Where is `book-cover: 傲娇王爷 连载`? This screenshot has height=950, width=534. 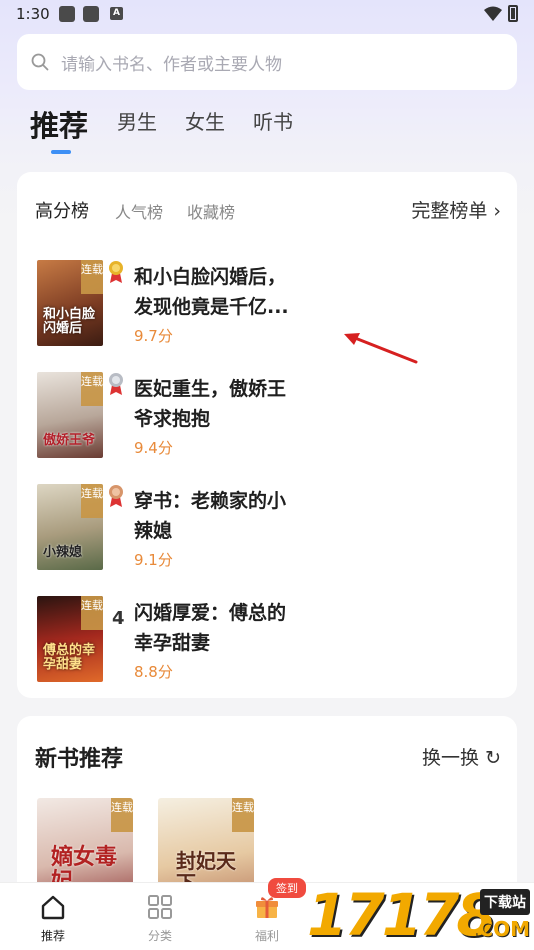
book-cover: 傲娇王爷 连载 is located at coordinates (70, 415).